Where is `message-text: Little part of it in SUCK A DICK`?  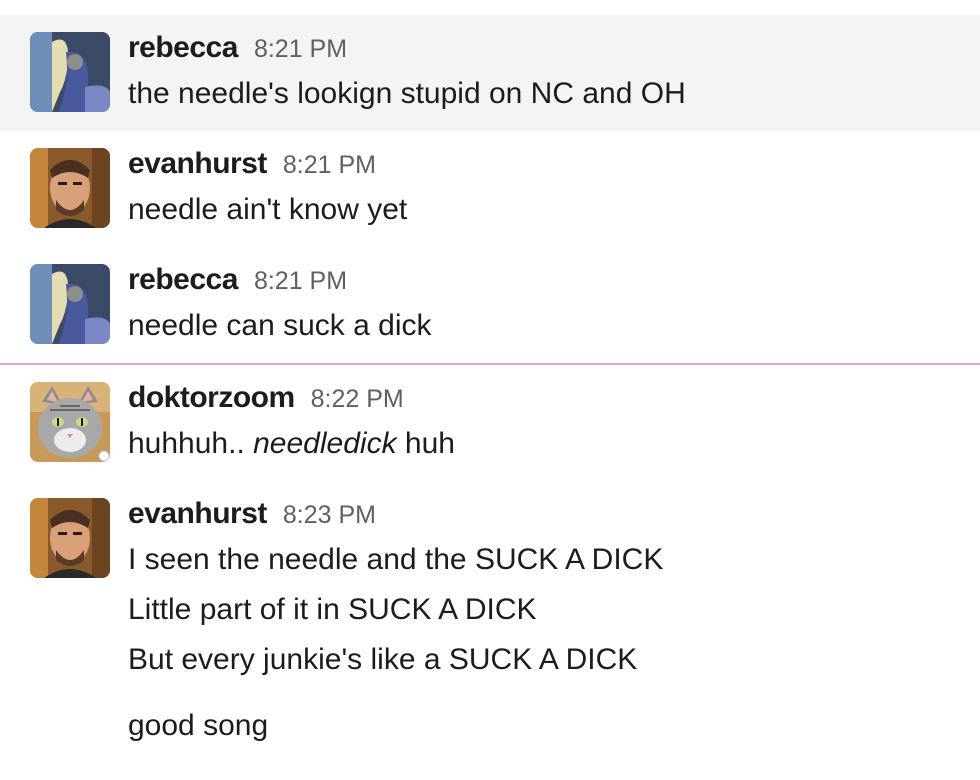 message-text: Little part of it in SUCK A DICK is located at coordinates (332, 609).